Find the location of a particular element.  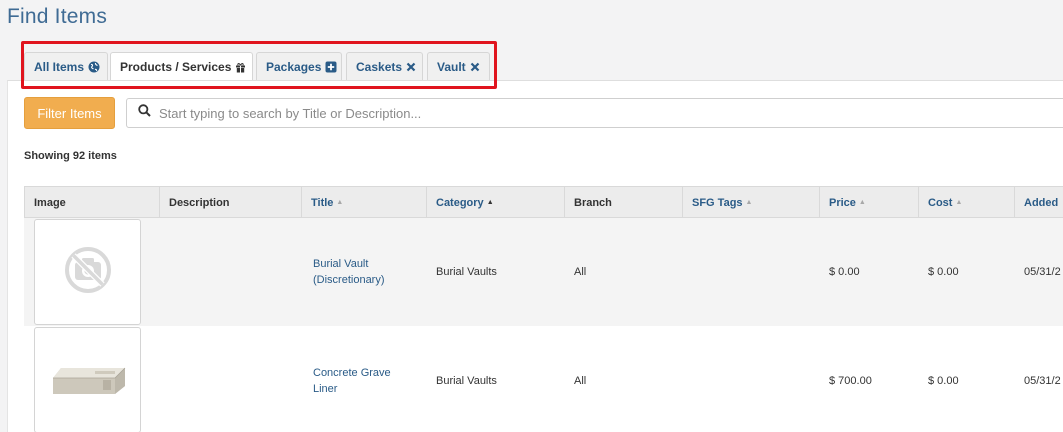

item-title-link: Concrete Grave Liner is located at coordinates (365, 379).